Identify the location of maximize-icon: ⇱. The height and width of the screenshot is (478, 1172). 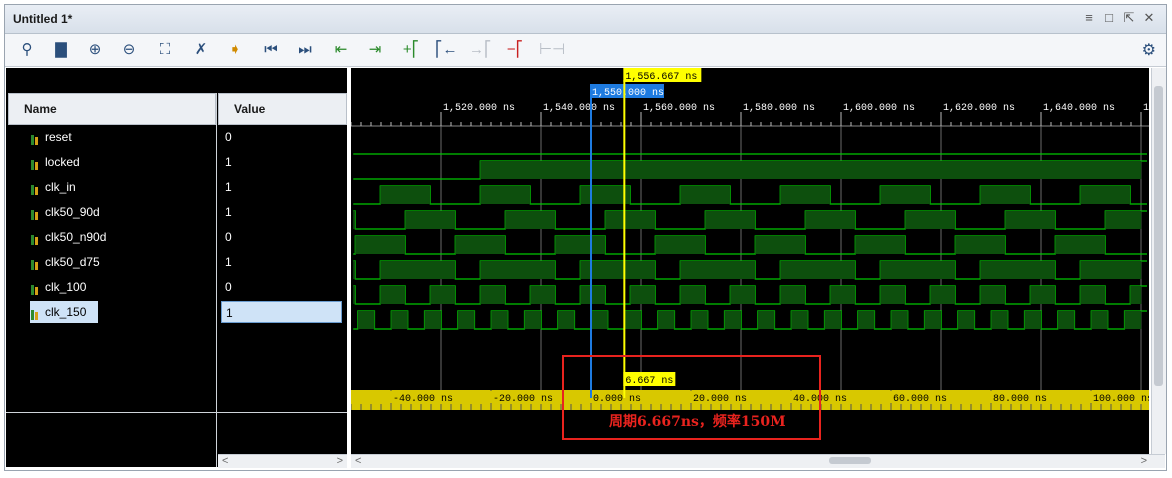
(1129, 18).